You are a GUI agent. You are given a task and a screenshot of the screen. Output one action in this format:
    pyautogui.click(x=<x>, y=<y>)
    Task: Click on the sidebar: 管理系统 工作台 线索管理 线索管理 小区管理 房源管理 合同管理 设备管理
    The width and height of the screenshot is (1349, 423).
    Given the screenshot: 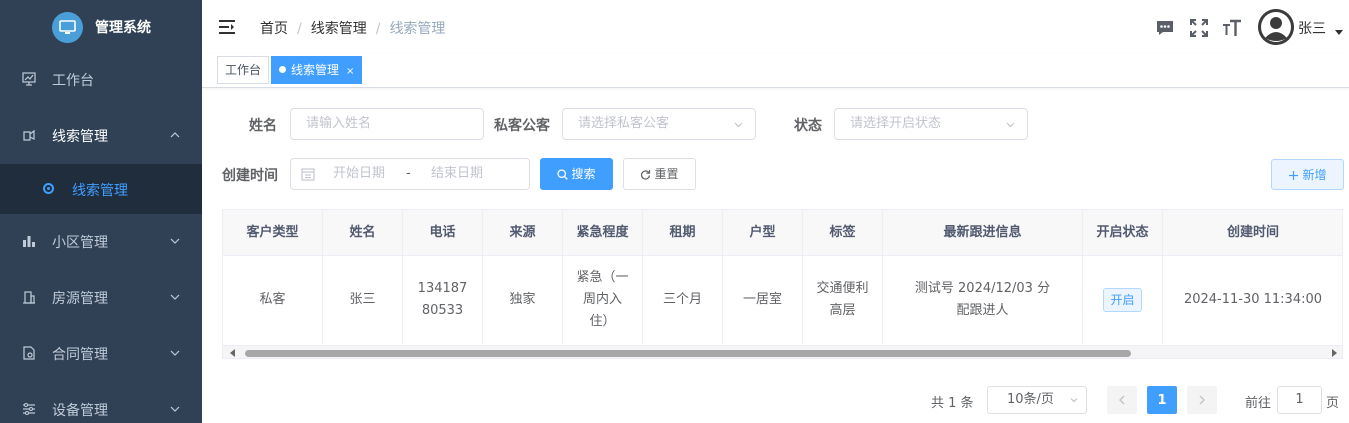 What is the action you would take?
    pyautogui.click(x=101, y=211)
    